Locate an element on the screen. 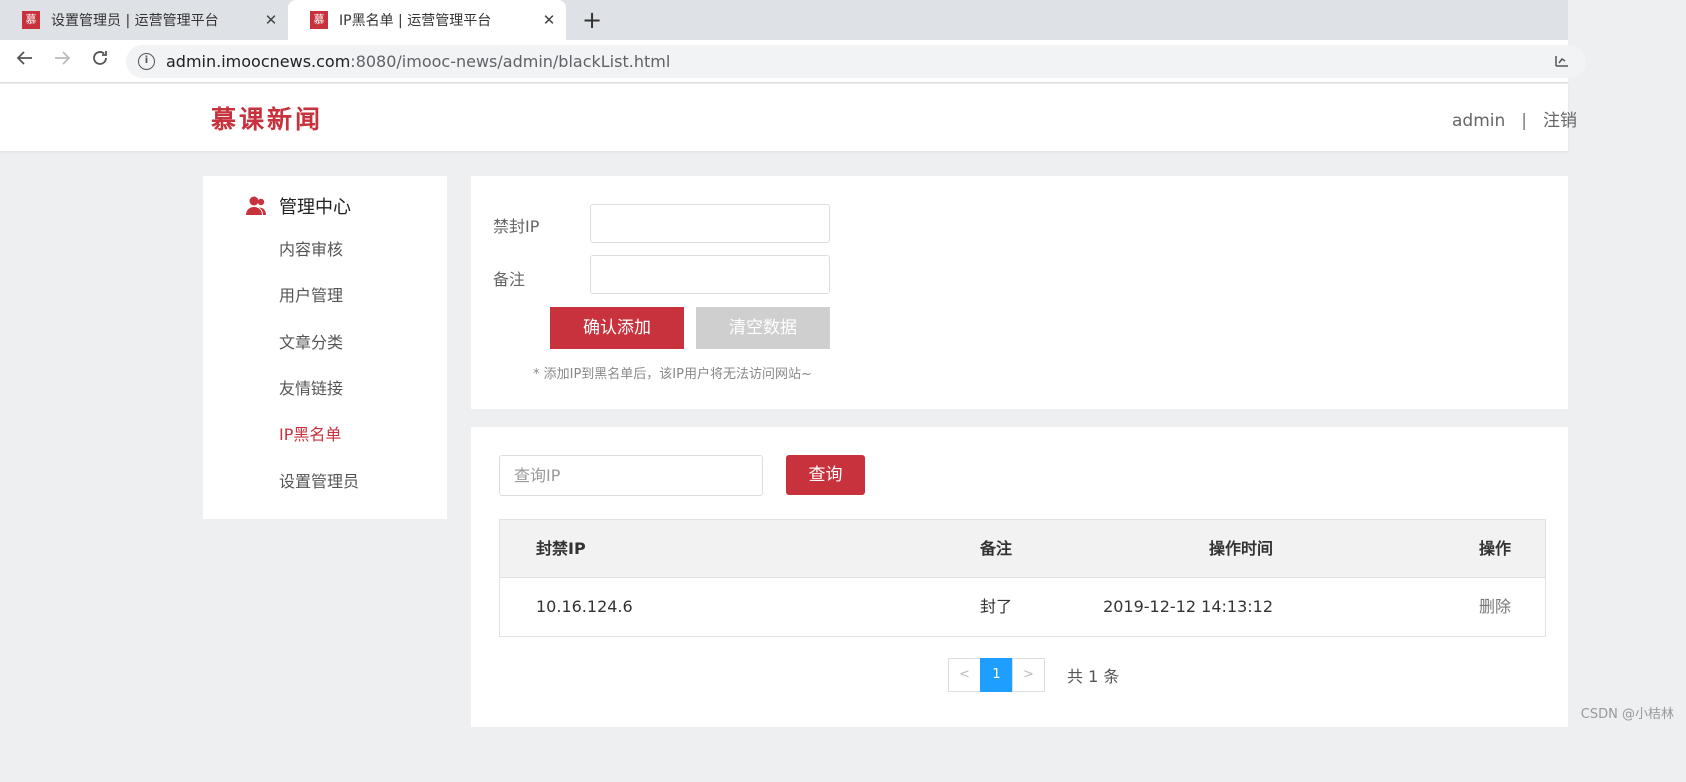 The width and height of the screenshot is (1686, 782). tab-ip-blacklist: 慕 IP黑名单 | 运营管理平台 ✕ is located at coordinates (427, 20).